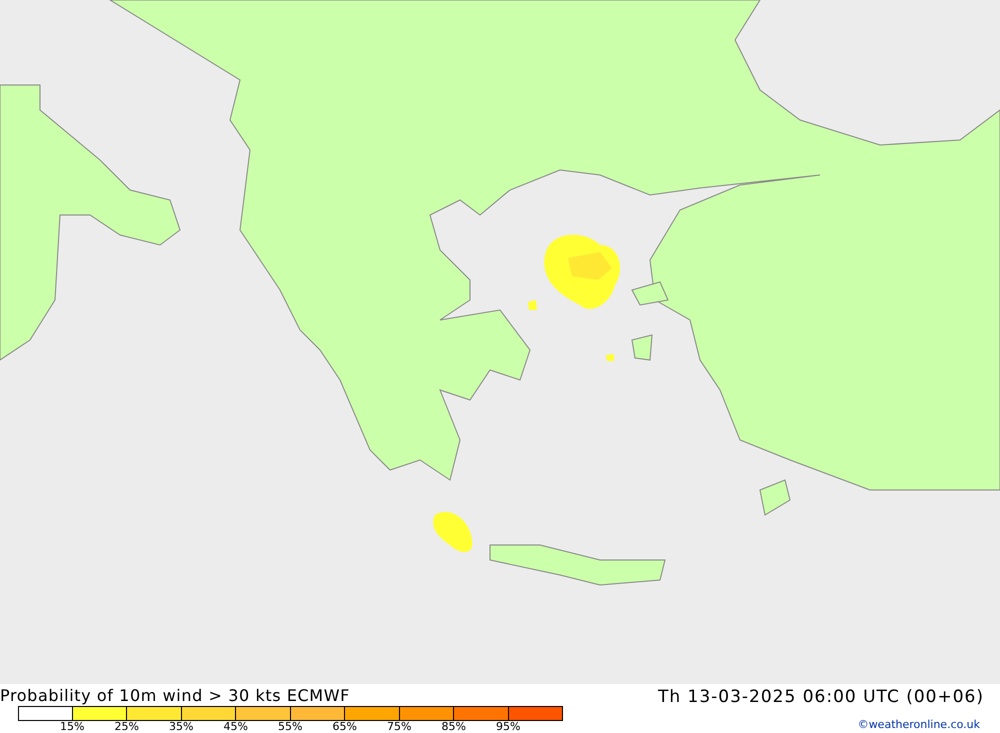 This screenshot has height=733, width=1000. I want to click on legend-label: 35%, so click(181, 727).